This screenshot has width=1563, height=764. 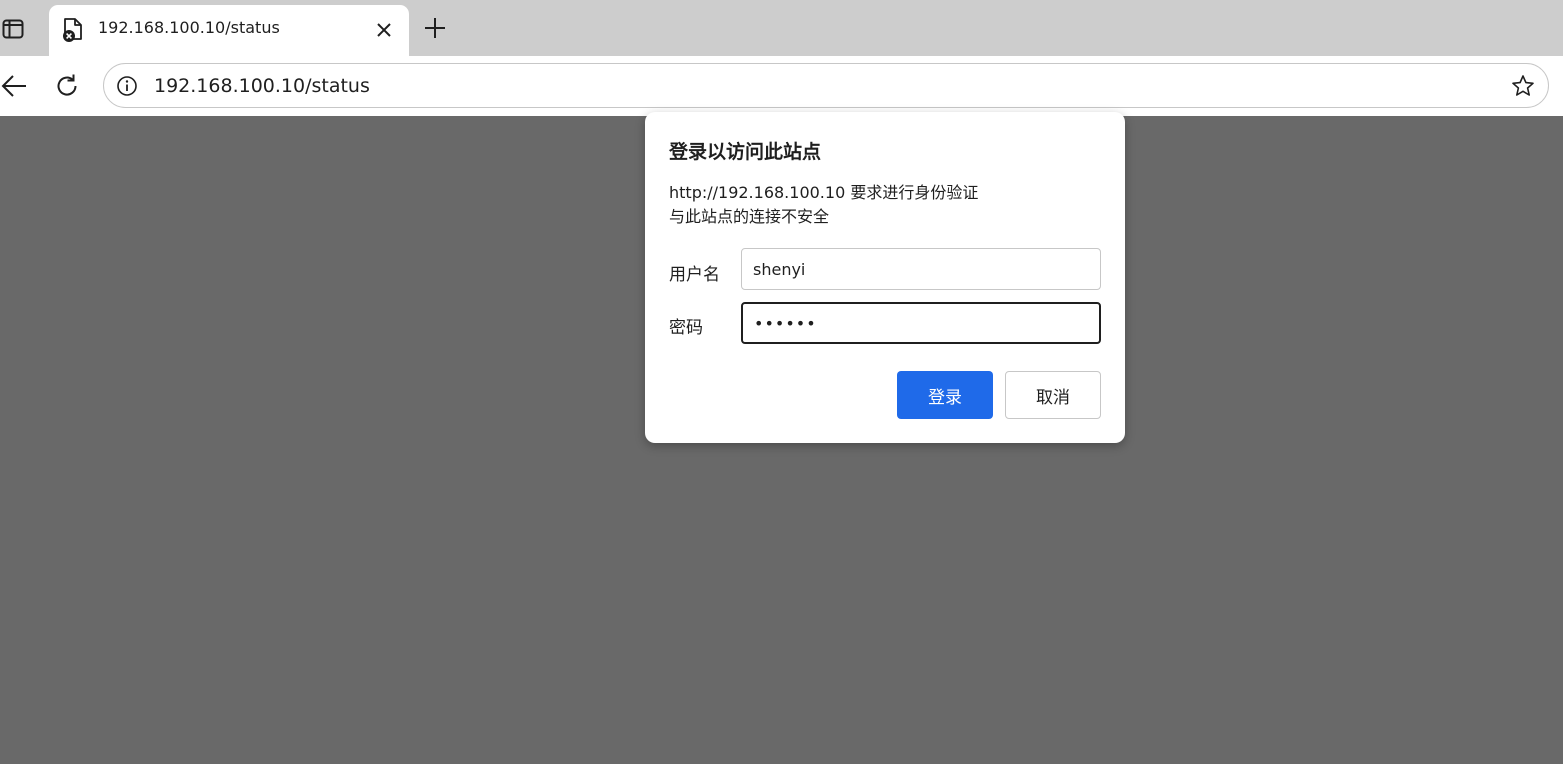 What do you see at coordinates (694, 275) in the screenshot?
I see `username-label: 用户名` at bounding box center [694, 275].